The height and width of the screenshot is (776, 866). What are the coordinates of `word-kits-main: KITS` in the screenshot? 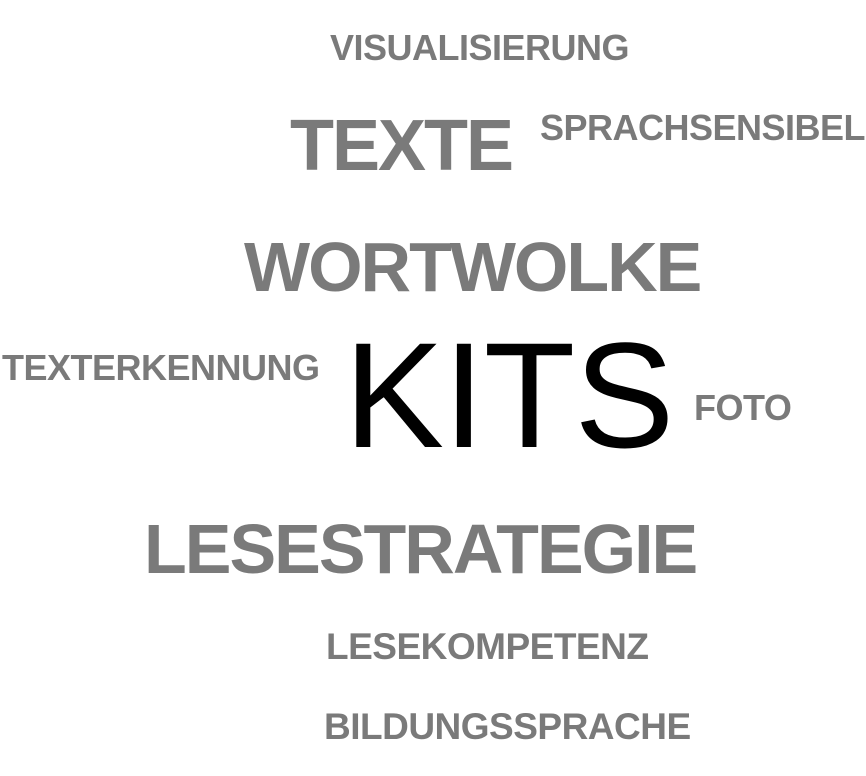 It's located at (509, 395).